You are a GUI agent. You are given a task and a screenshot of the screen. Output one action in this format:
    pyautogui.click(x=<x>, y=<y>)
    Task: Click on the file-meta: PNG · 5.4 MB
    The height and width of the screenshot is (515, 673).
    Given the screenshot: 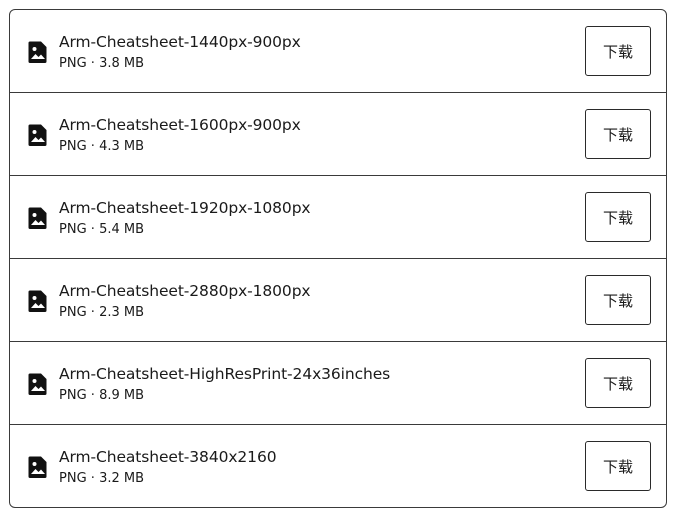 What is the action you would take?
    pyautogui.click(x=101, y=229)
    